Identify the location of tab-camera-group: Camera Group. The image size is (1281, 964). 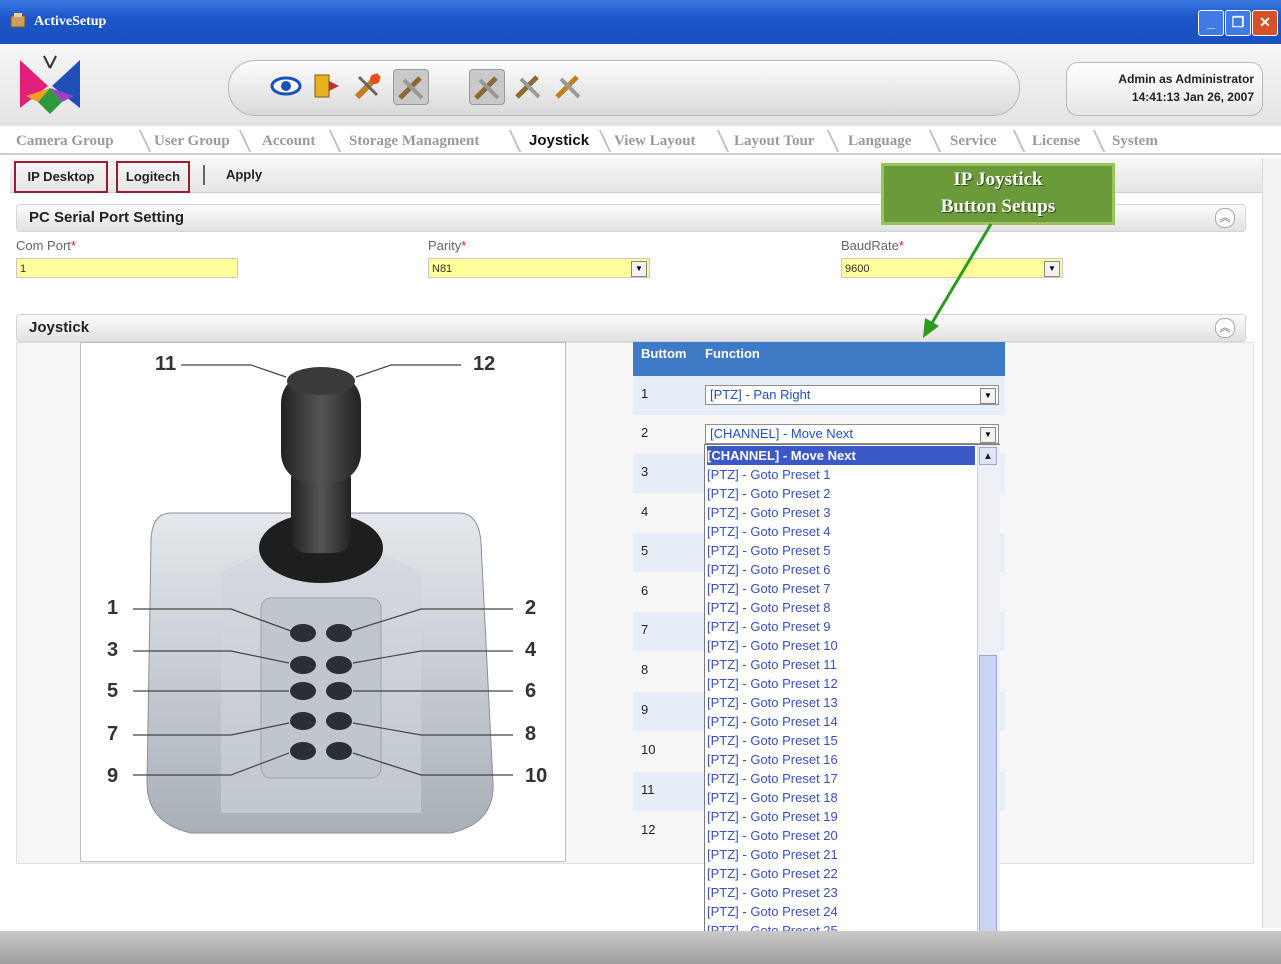
(65, 141).